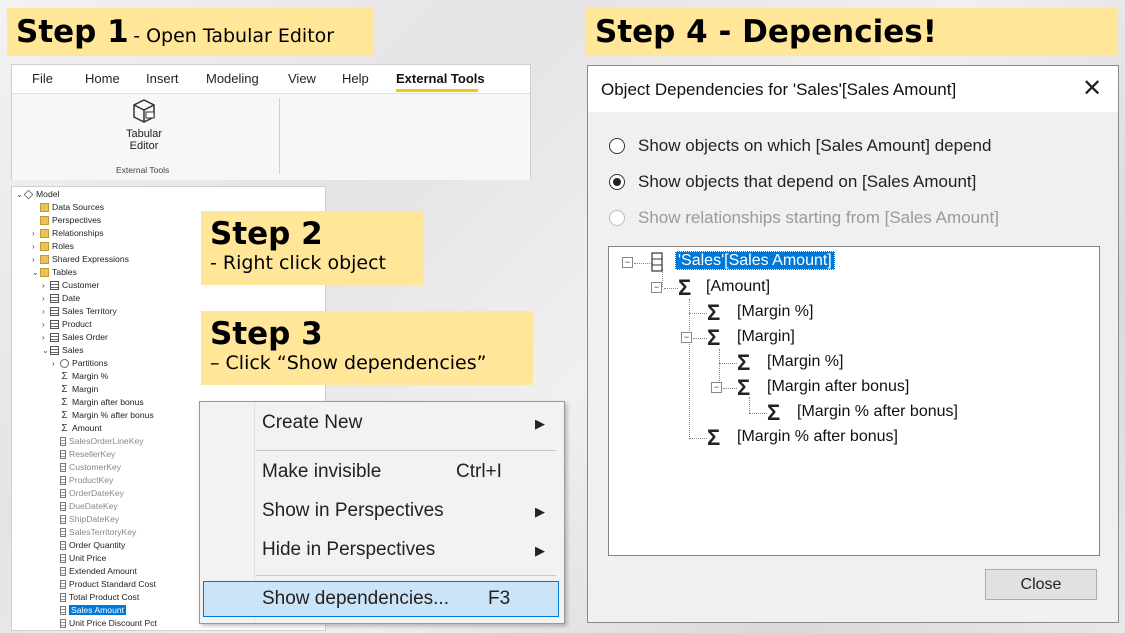  Describe the element at coordinates (382, 550) in the screenshot. I see `menu-item-hide-in-perspectives: Hide in Perspectives ▶` at that location.